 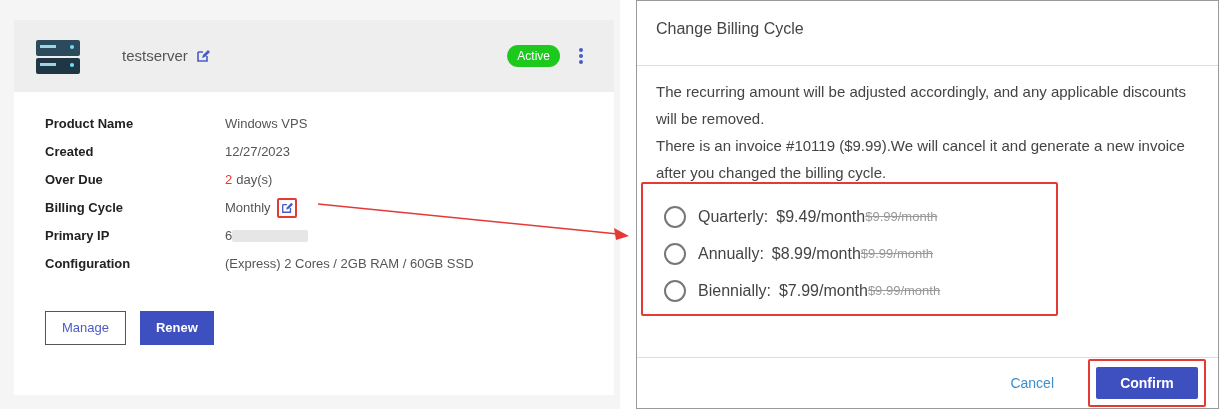 What do you see at coordinates (533, 56) in the screenshot?
I see `status-badge: Active` at bounding box center [533, 56].